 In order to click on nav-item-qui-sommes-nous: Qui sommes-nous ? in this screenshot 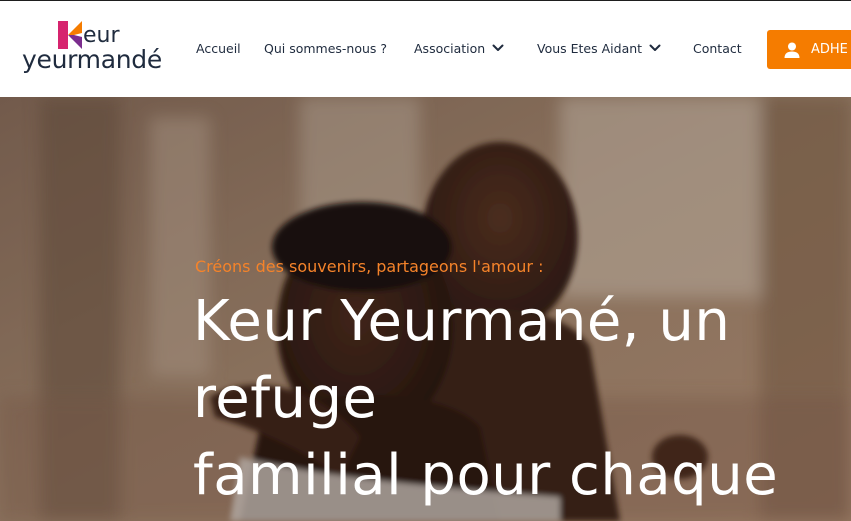, I will do `click(325, 48)`.